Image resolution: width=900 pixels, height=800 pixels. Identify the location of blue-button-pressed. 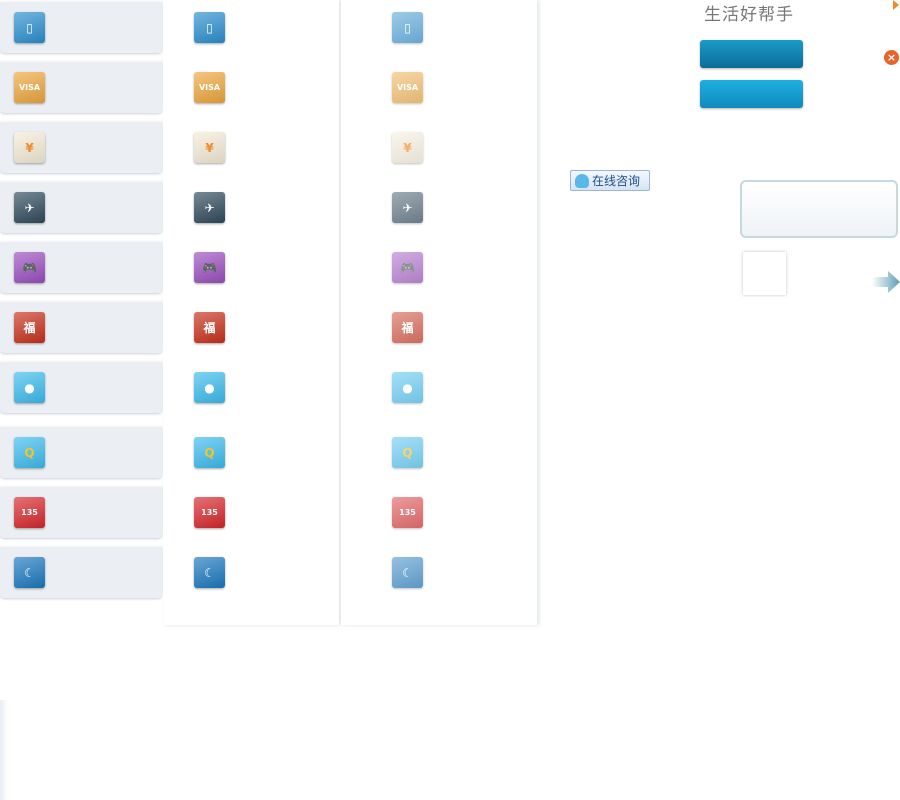
(751, 54).